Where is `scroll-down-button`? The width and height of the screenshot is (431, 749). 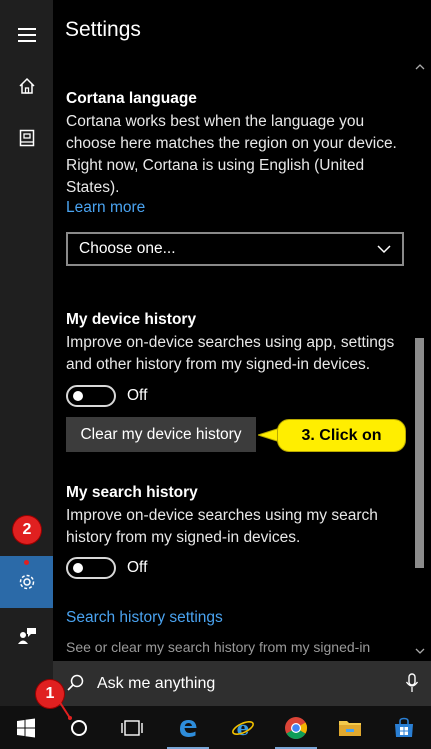
scroll-down-button is located at coordinates (420, 651).